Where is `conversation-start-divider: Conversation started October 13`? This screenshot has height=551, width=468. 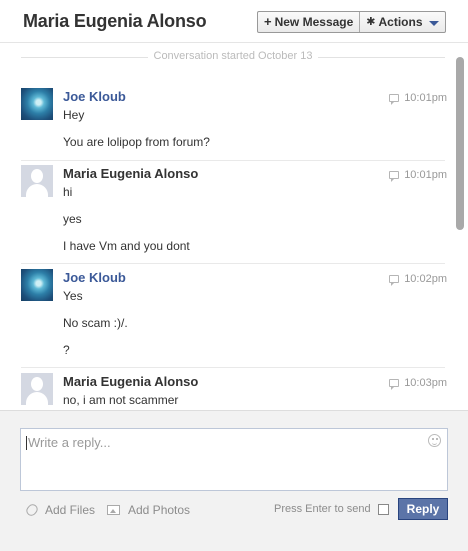
conversation-start-divider: Conversation started October 13 is located at coordinates (233, 57).